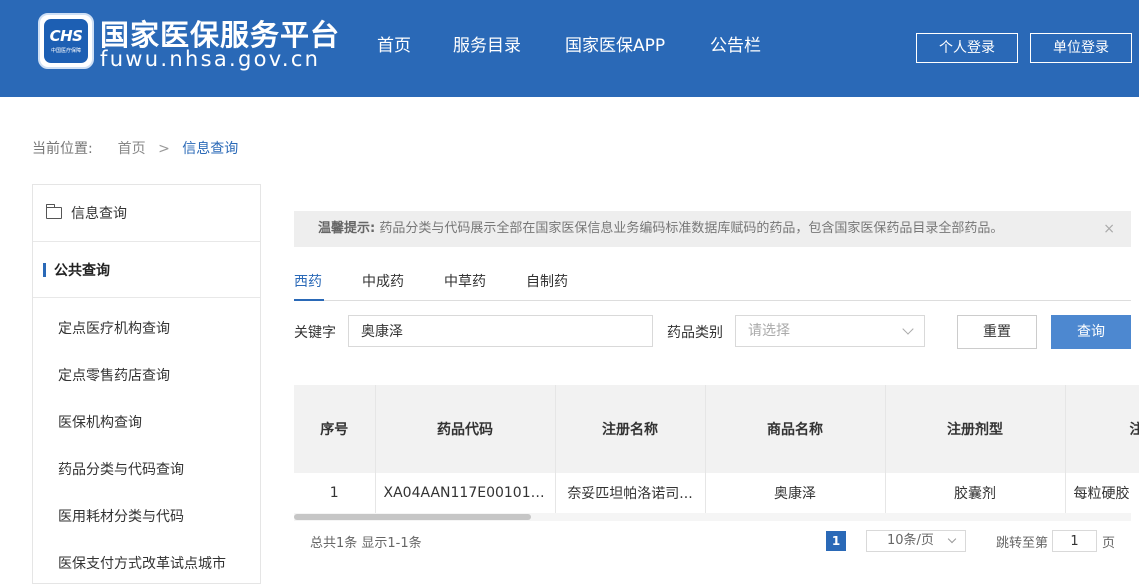  I want to click on sidebar-item-medical-institution: 定点医疗机构查询, so click(146, 327).